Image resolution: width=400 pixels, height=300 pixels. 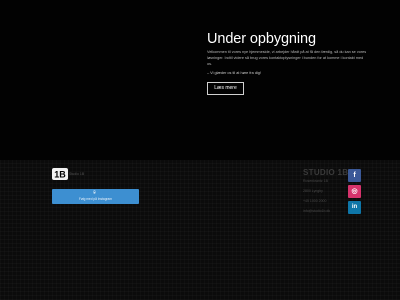 I want to click on studio-logo: 1B, so click(x=60, y=174).